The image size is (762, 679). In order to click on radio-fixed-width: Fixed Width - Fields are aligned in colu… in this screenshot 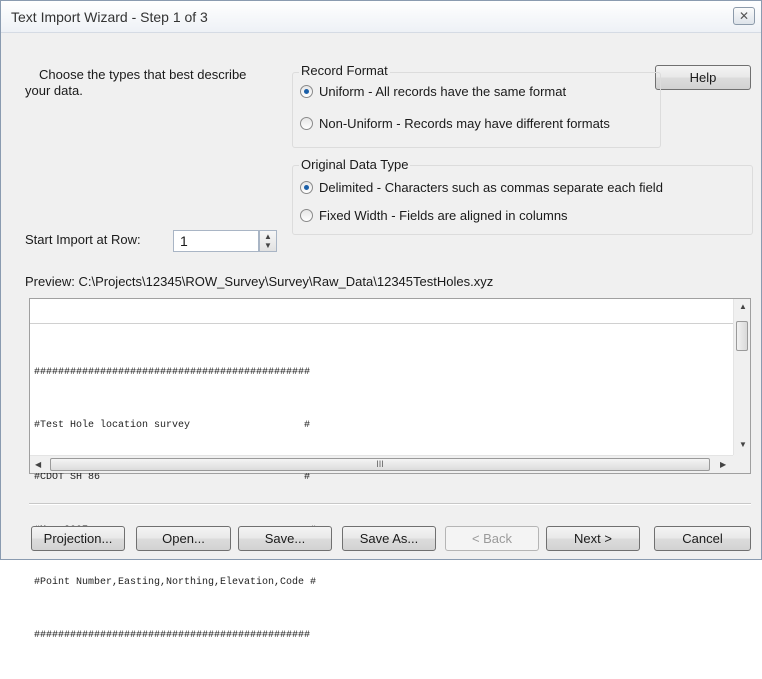, I will do `click(434, 215)`.